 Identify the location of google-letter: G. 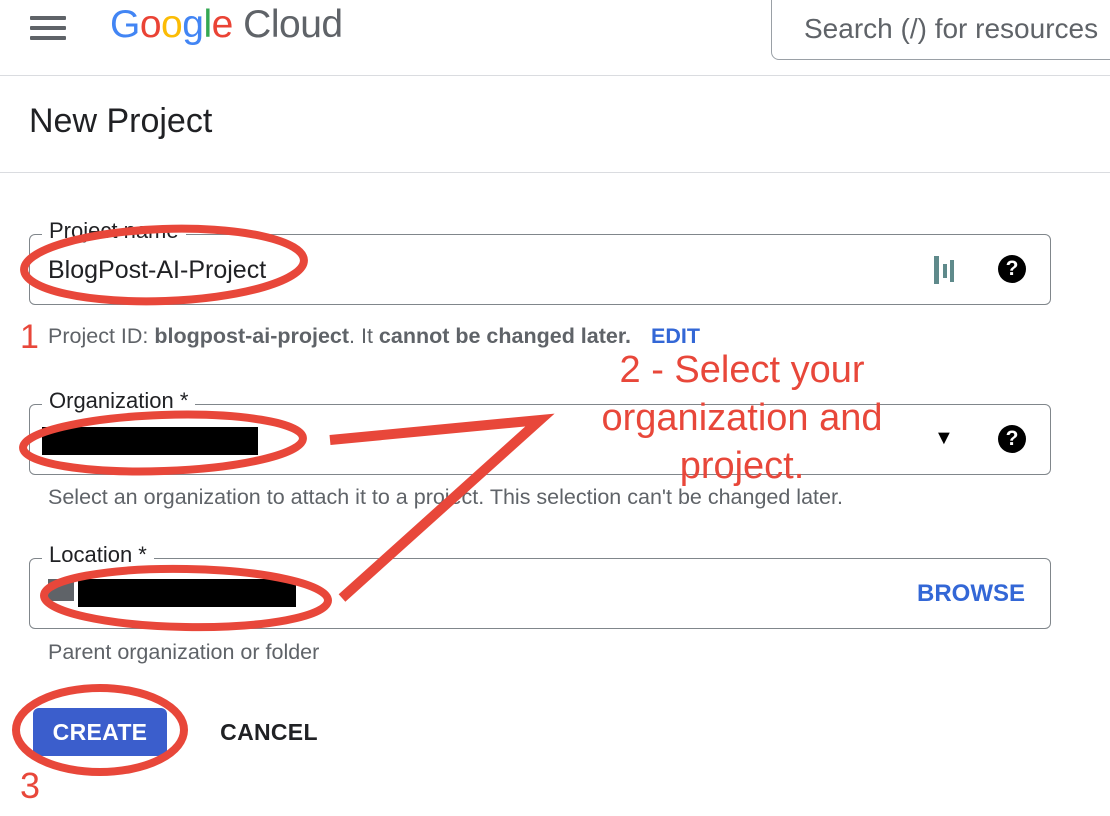
(125, 24).